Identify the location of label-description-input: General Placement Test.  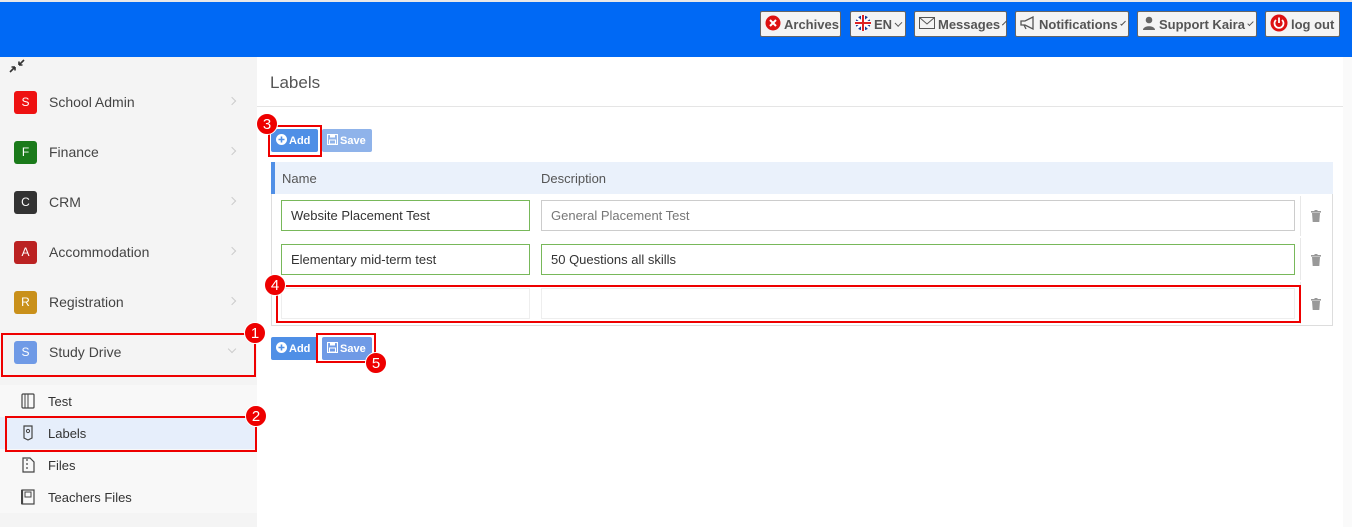
(918, 215).